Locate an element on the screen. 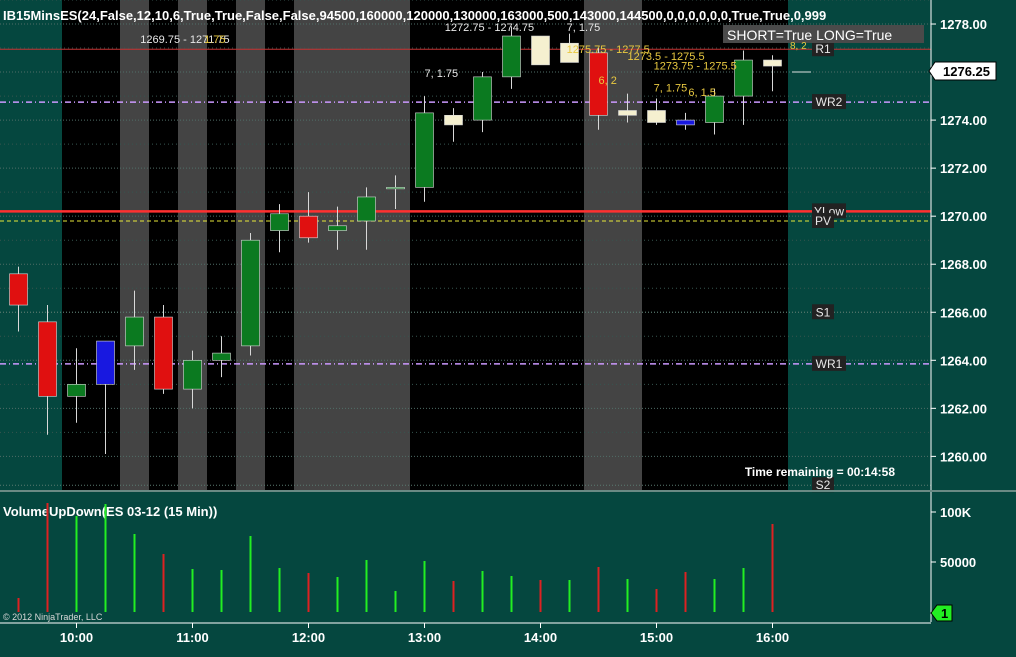 This screenshot has height=657, width=1016. volume-tick-label: 50000 is located at coordinates (958, 562).